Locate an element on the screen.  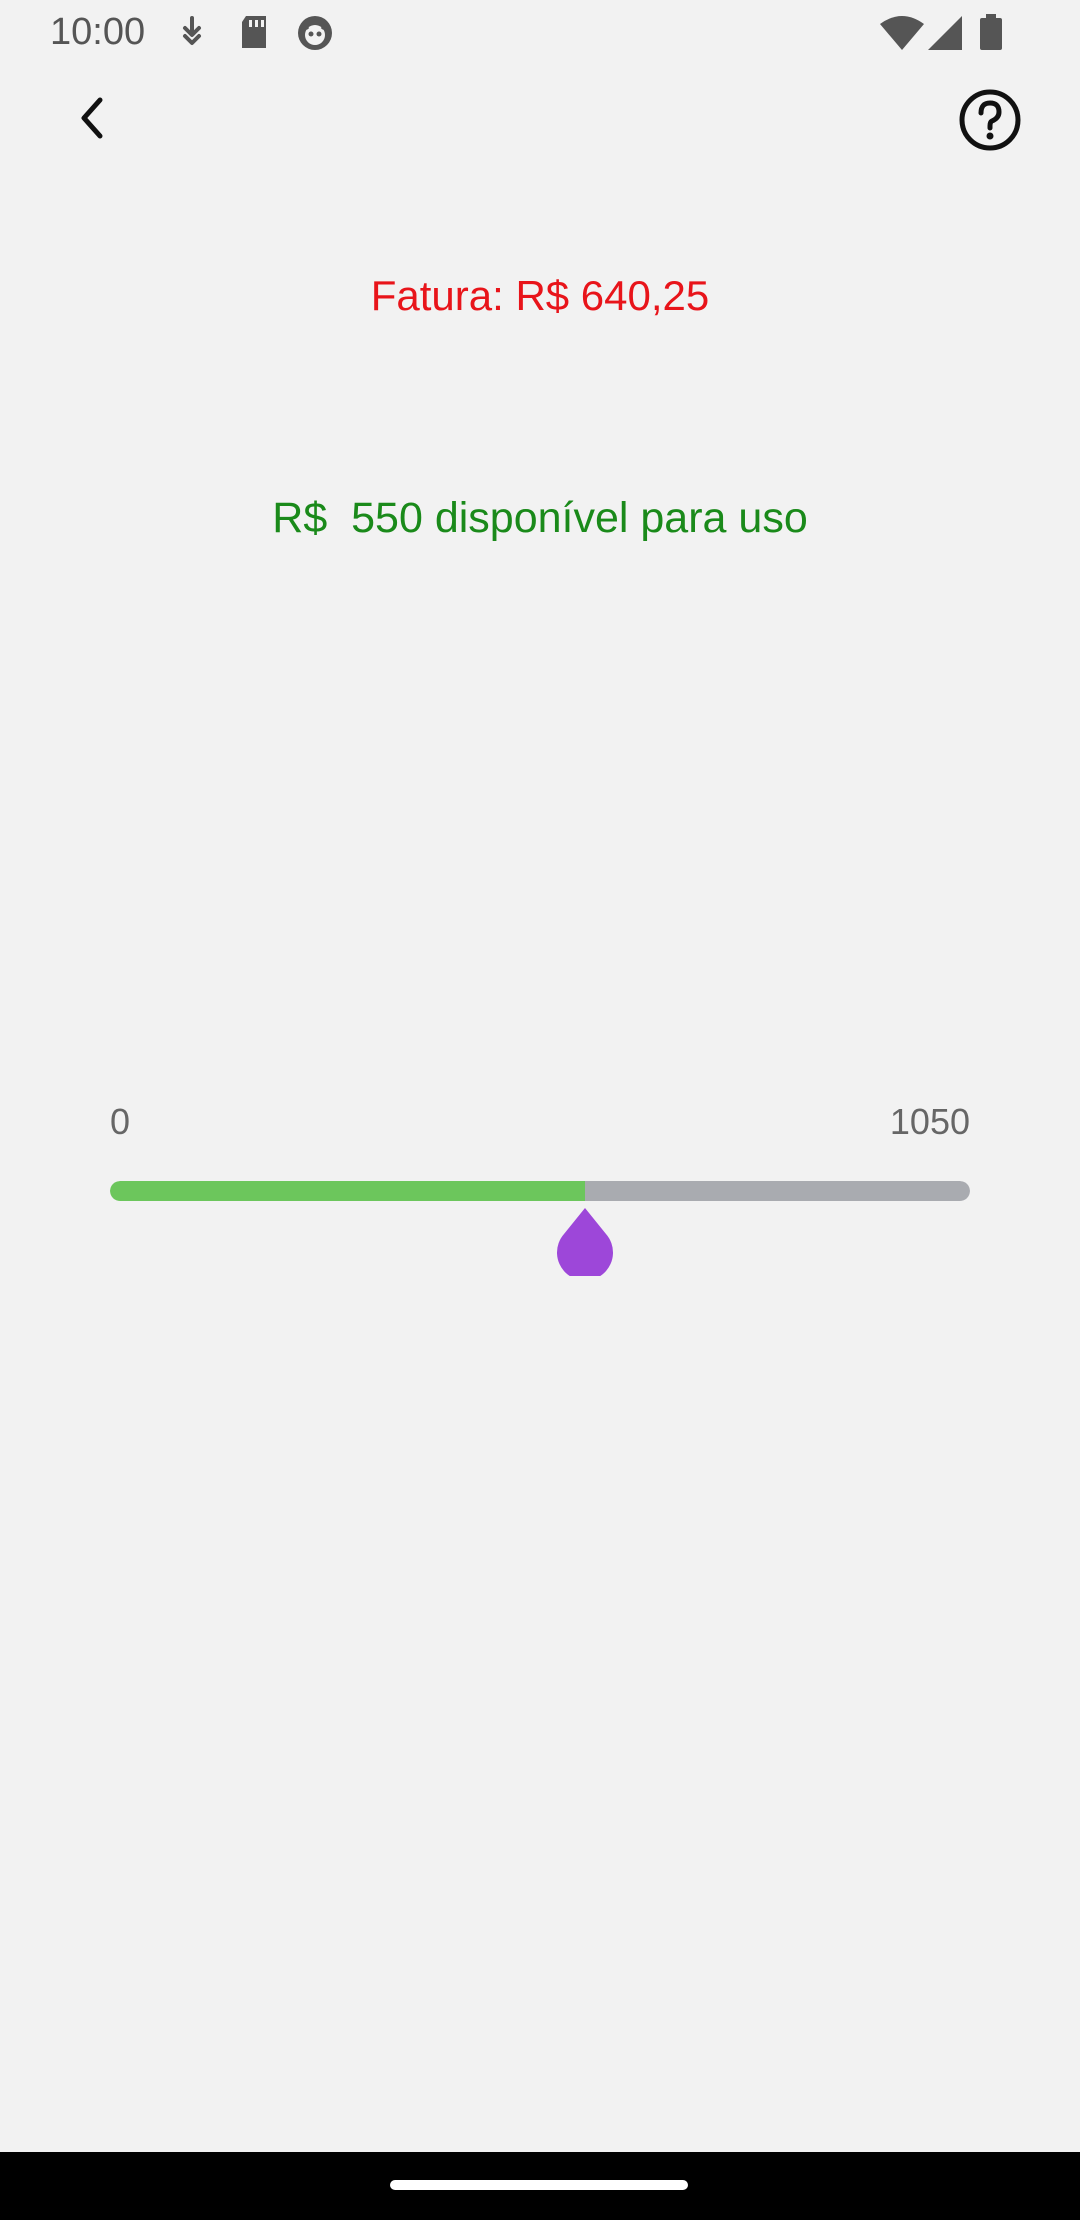
slider-max-label: 1050 is located at coordinates (929, 1121).